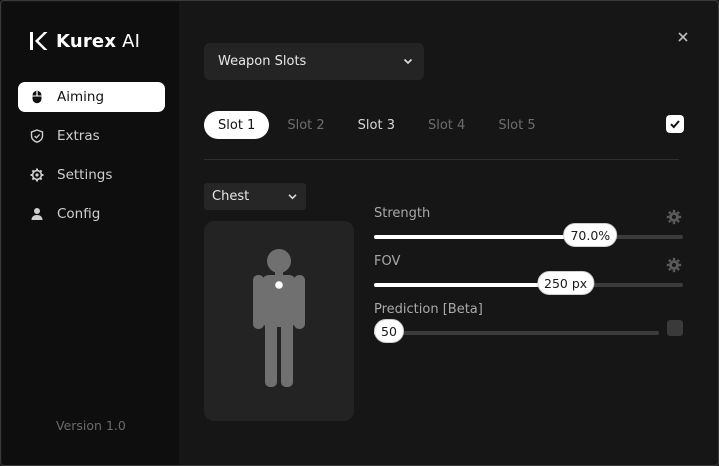 The height and width of the screenshot is (466, 719). Describe the element at coordinates (387, 261) in the screenshot. I see `fov-label: FOV` at that location.